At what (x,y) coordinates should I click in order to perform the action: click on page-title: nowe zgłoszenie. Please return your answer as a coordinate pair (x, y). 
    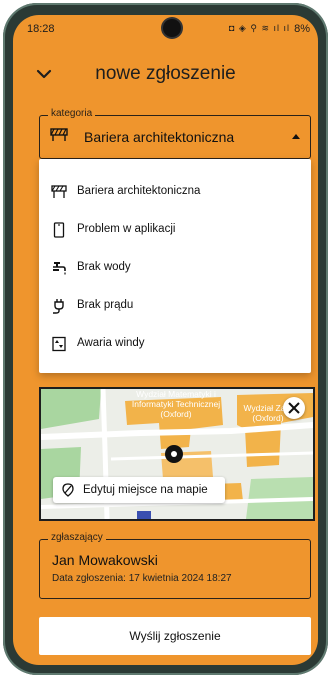
    Looking at the image, I should click on (165, 73).